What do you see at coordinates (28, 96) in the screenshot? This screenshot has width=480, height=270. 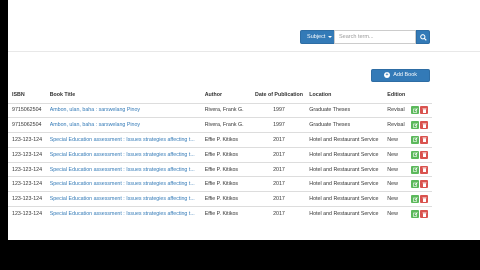 I see `column-header-isbn: ISBN` at bounding box center [28, 96].